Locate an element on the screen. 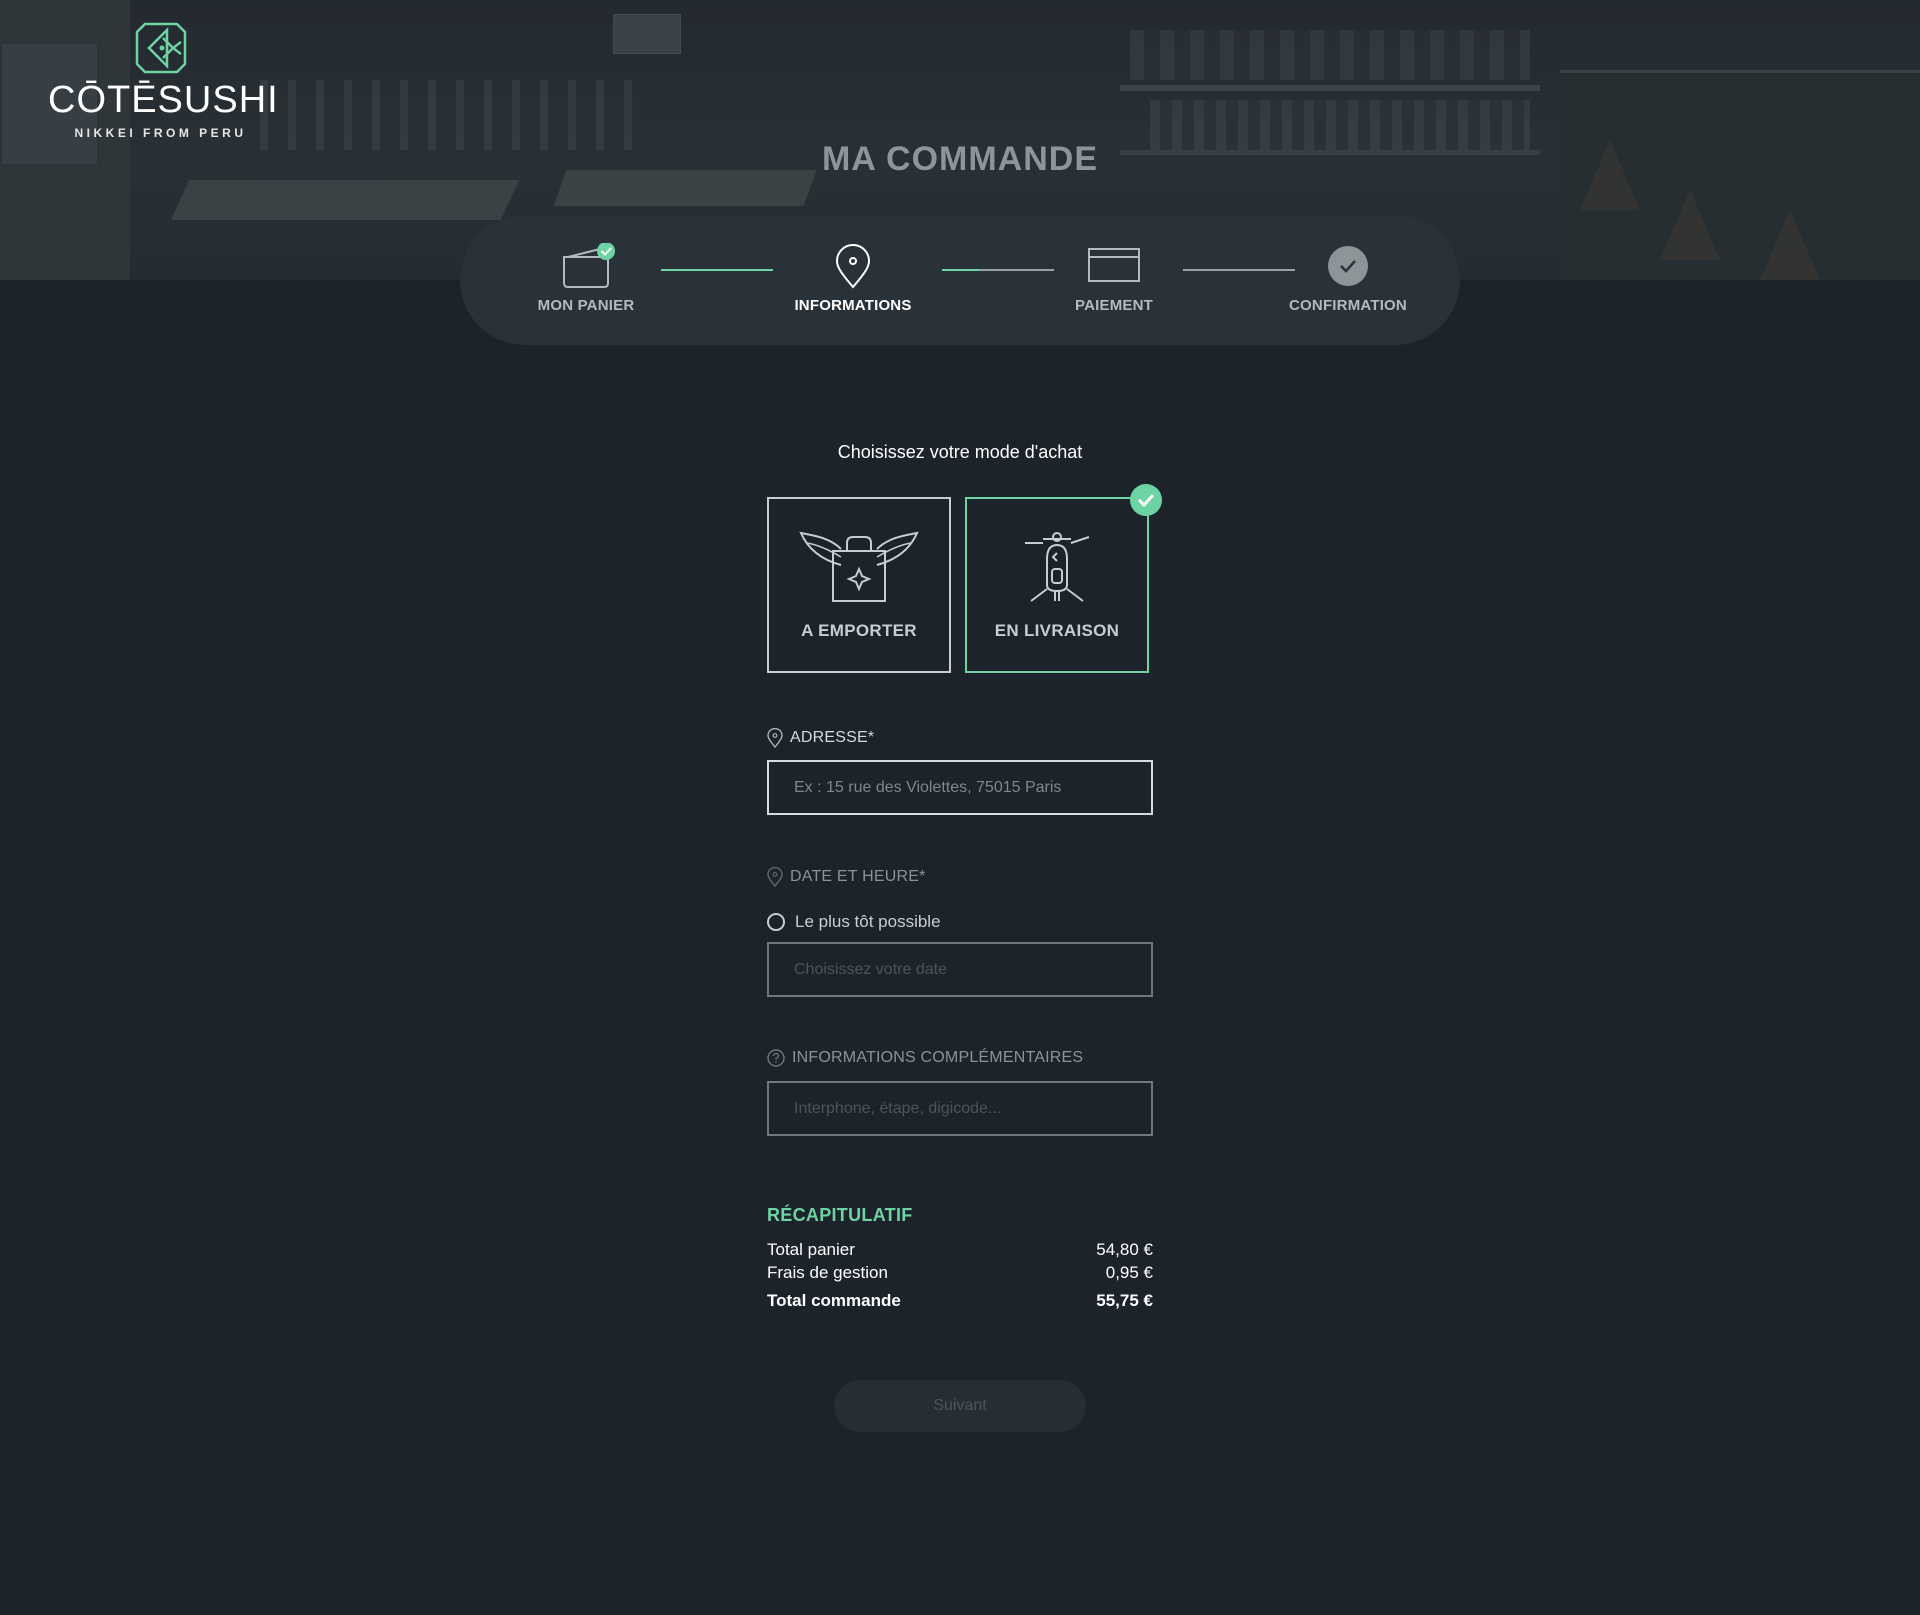 The height and width of the screenshot is (1615, 1920). mode-option-a-emporter: A EMPORTER is located at coordinates (859, 585).